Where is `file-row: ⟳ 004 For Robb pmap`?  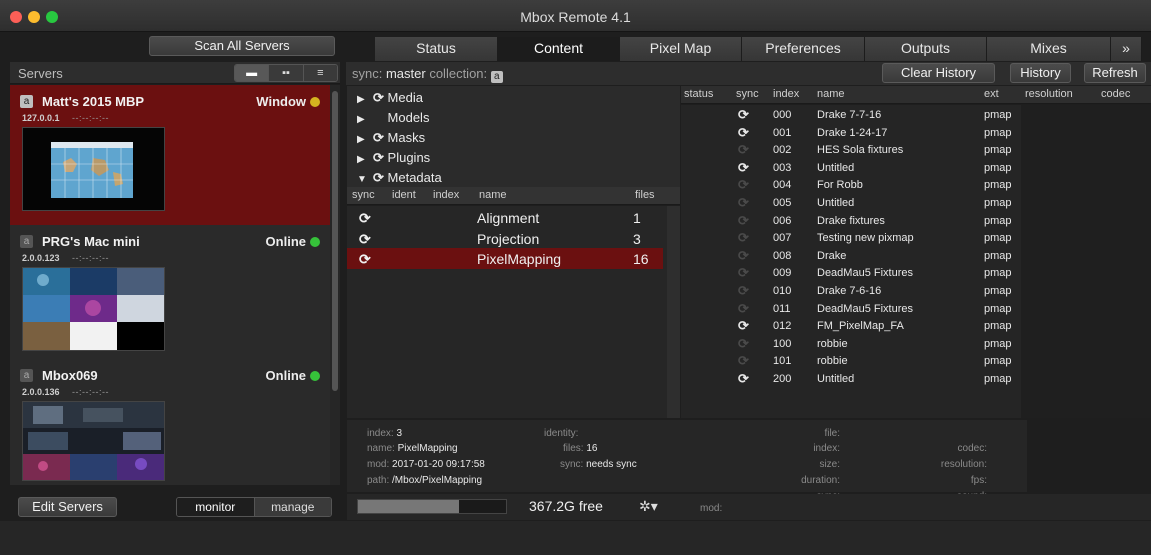 file-row: ⟳ 004 For Robb pmap is located at coordinates (851, 186).